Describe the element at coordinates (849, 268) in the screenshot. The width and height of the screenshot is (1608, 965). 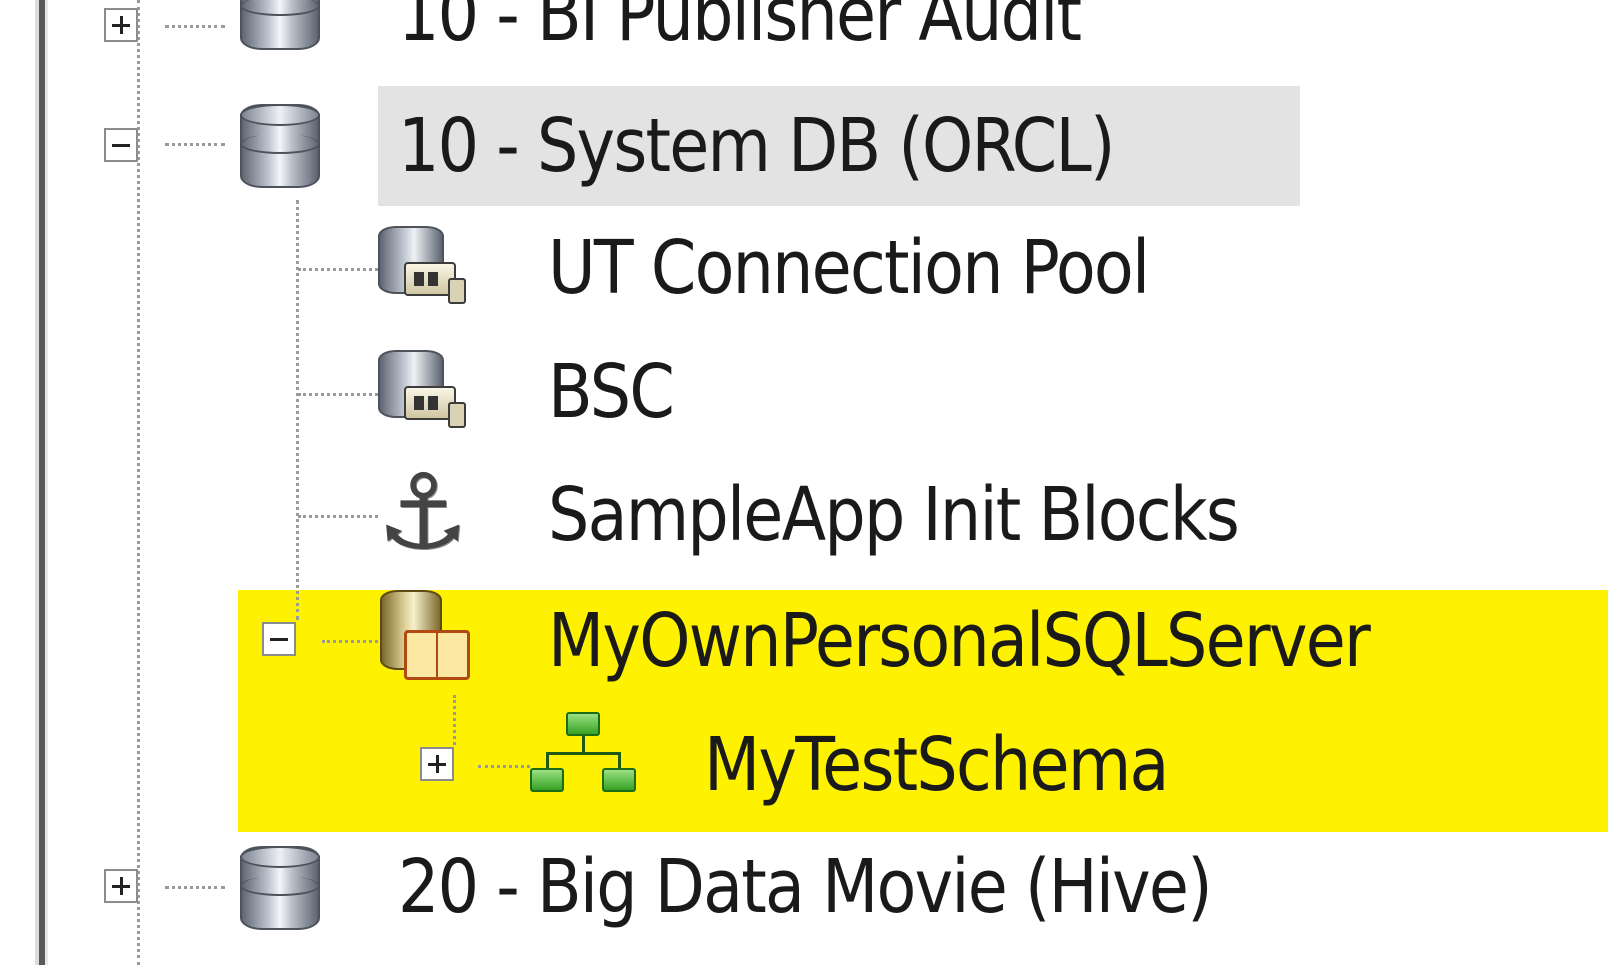
I see `tree-item-label: UT Connection Pool` at that location.